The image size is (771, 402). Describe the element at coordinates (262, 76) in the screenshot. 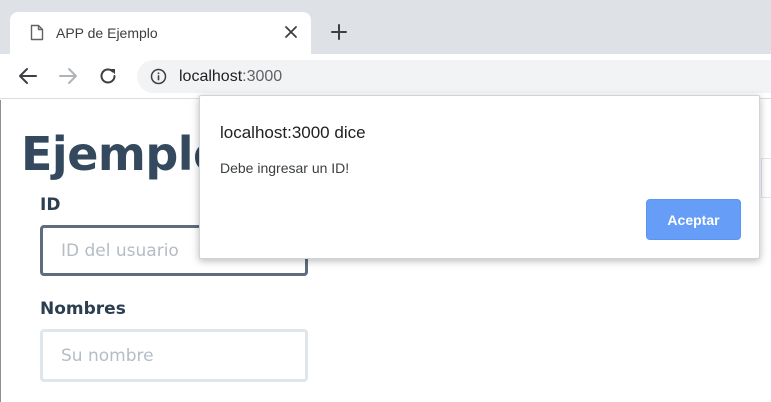

I see `url-port: :3000` at that location.